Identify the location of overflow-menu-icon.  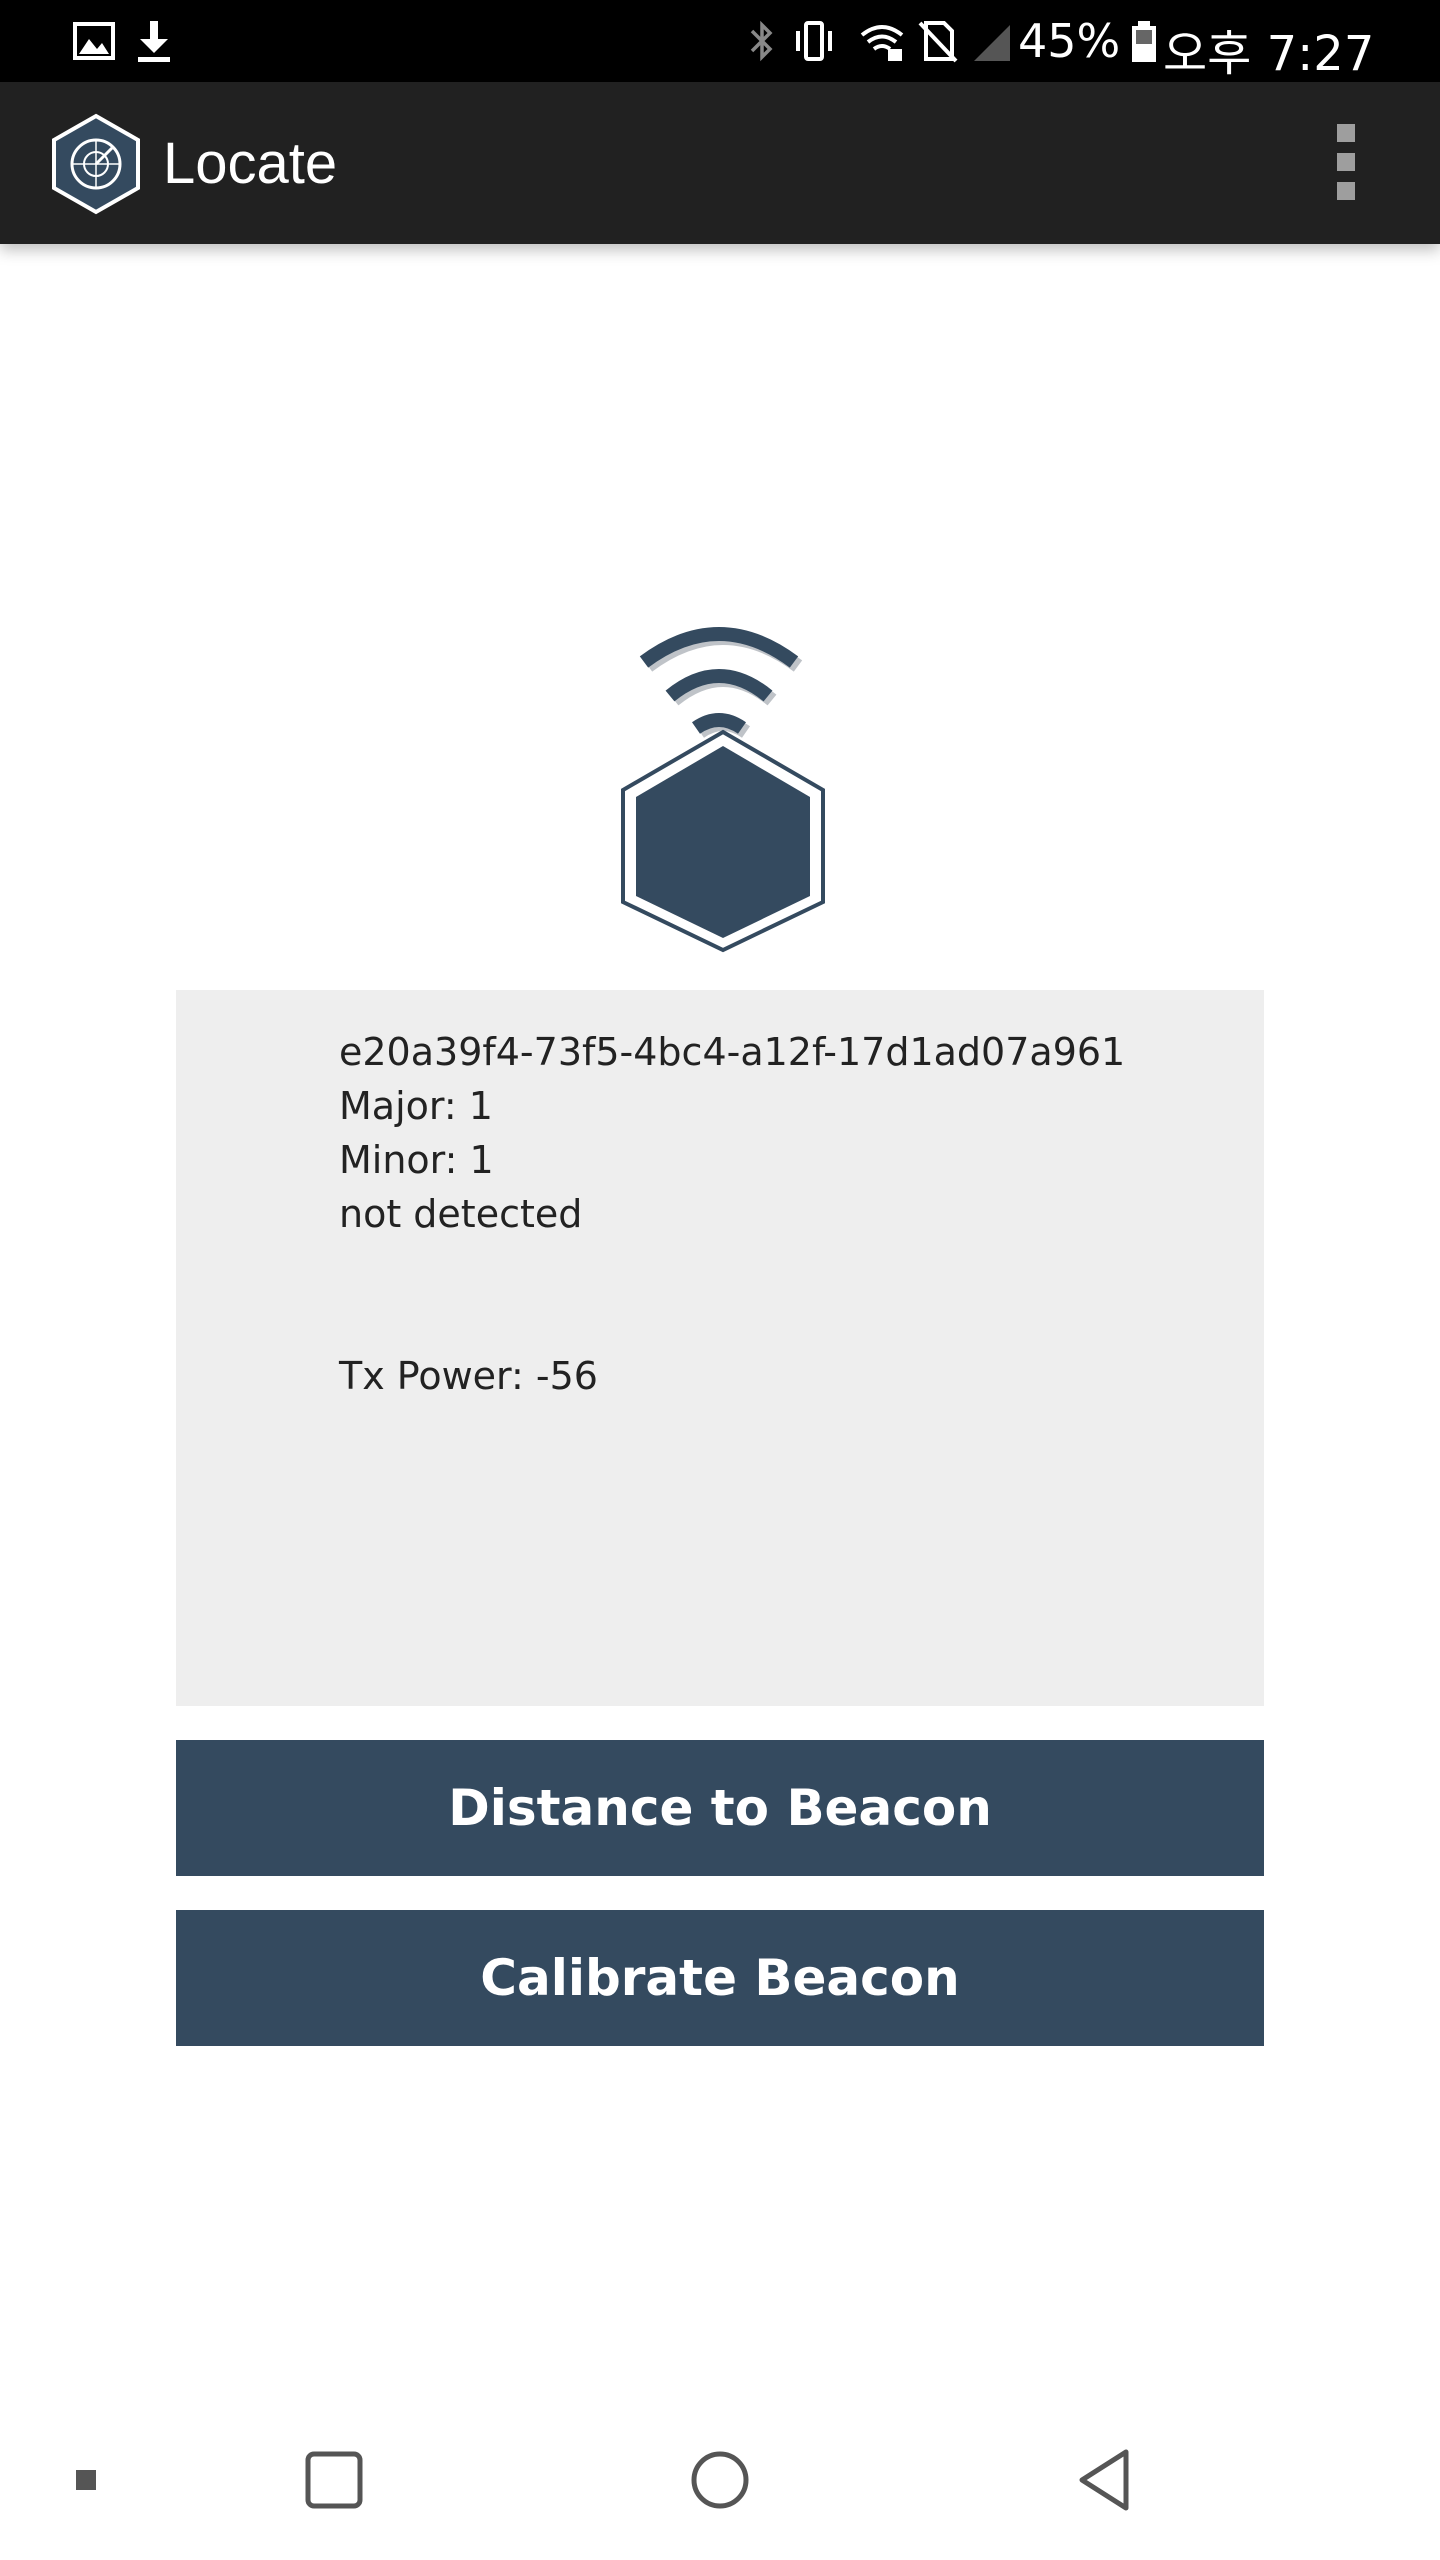
(1346, 162).